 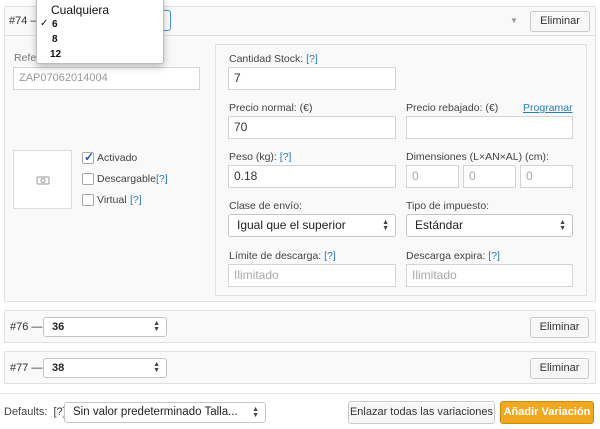 What do you see at coordinates (546, 176) in the screenshot?
I see `height-input: 0` at bounding box center [546, 176].